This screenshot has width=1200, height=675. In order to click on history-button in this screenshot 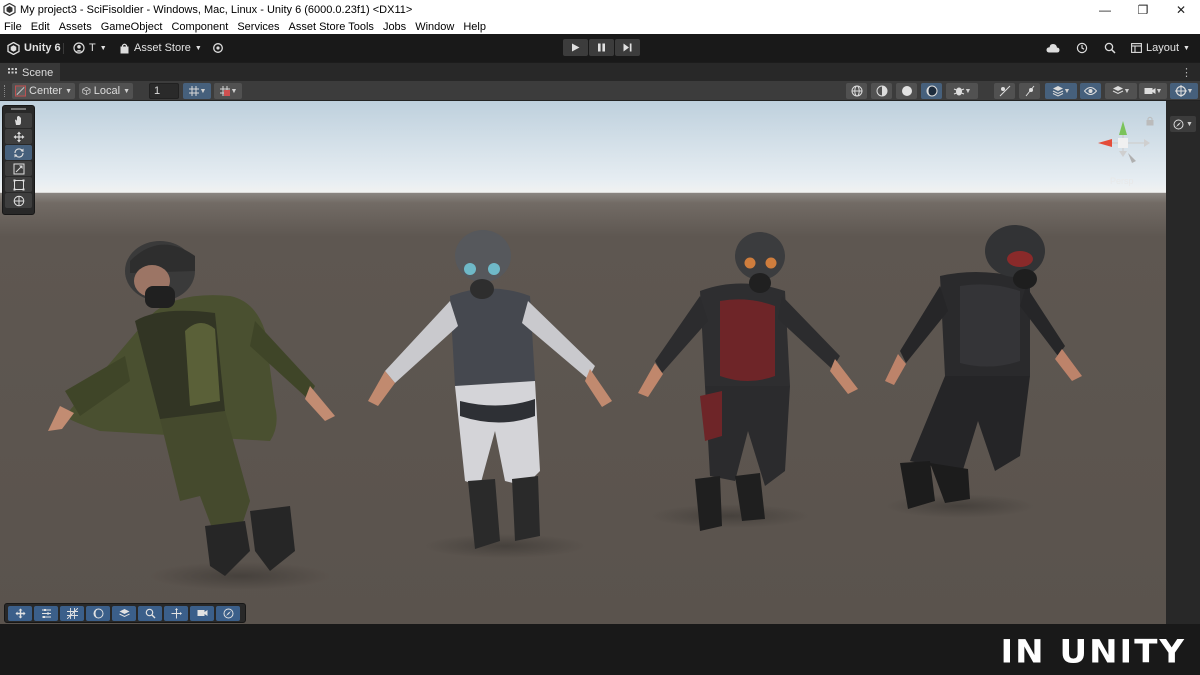, I will do `click(1082, 48)`.